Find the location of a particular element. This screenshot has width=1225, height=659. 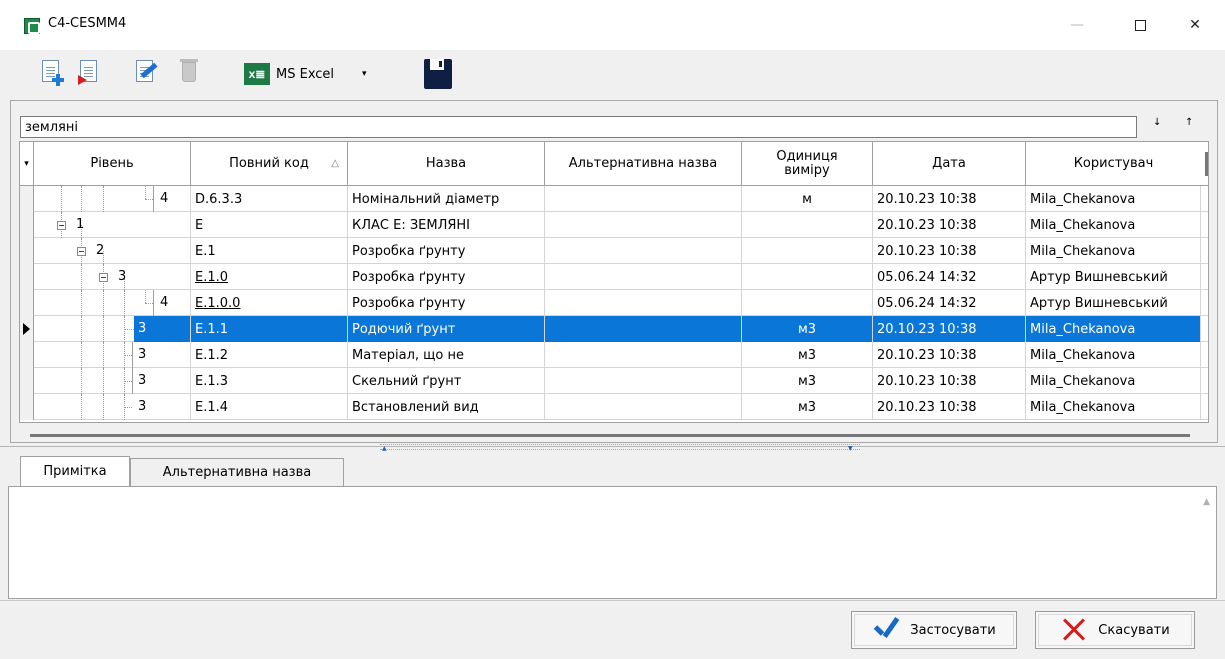

collapse-down-icon: ▼ is located at coordinates (850, 448).